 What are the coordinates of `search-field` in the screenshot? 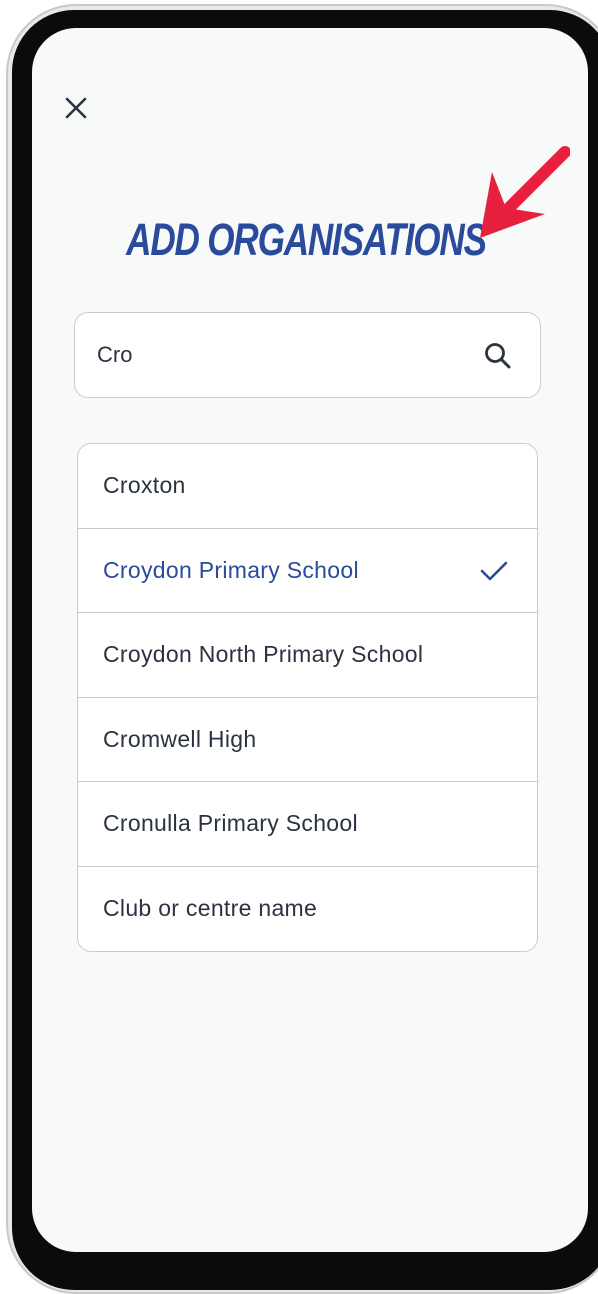 It's located at (307, 355).